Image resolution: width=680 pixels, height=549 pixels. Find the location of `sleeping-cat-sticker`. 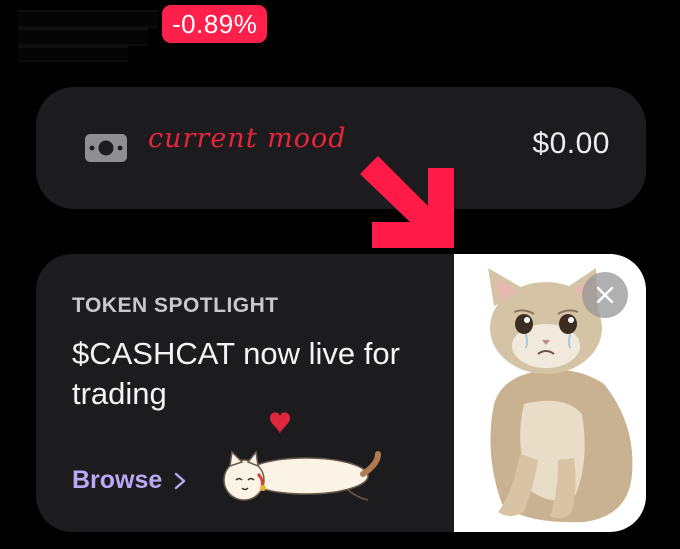

sleeping-cat-sticker is located at coordinates (302, 456).